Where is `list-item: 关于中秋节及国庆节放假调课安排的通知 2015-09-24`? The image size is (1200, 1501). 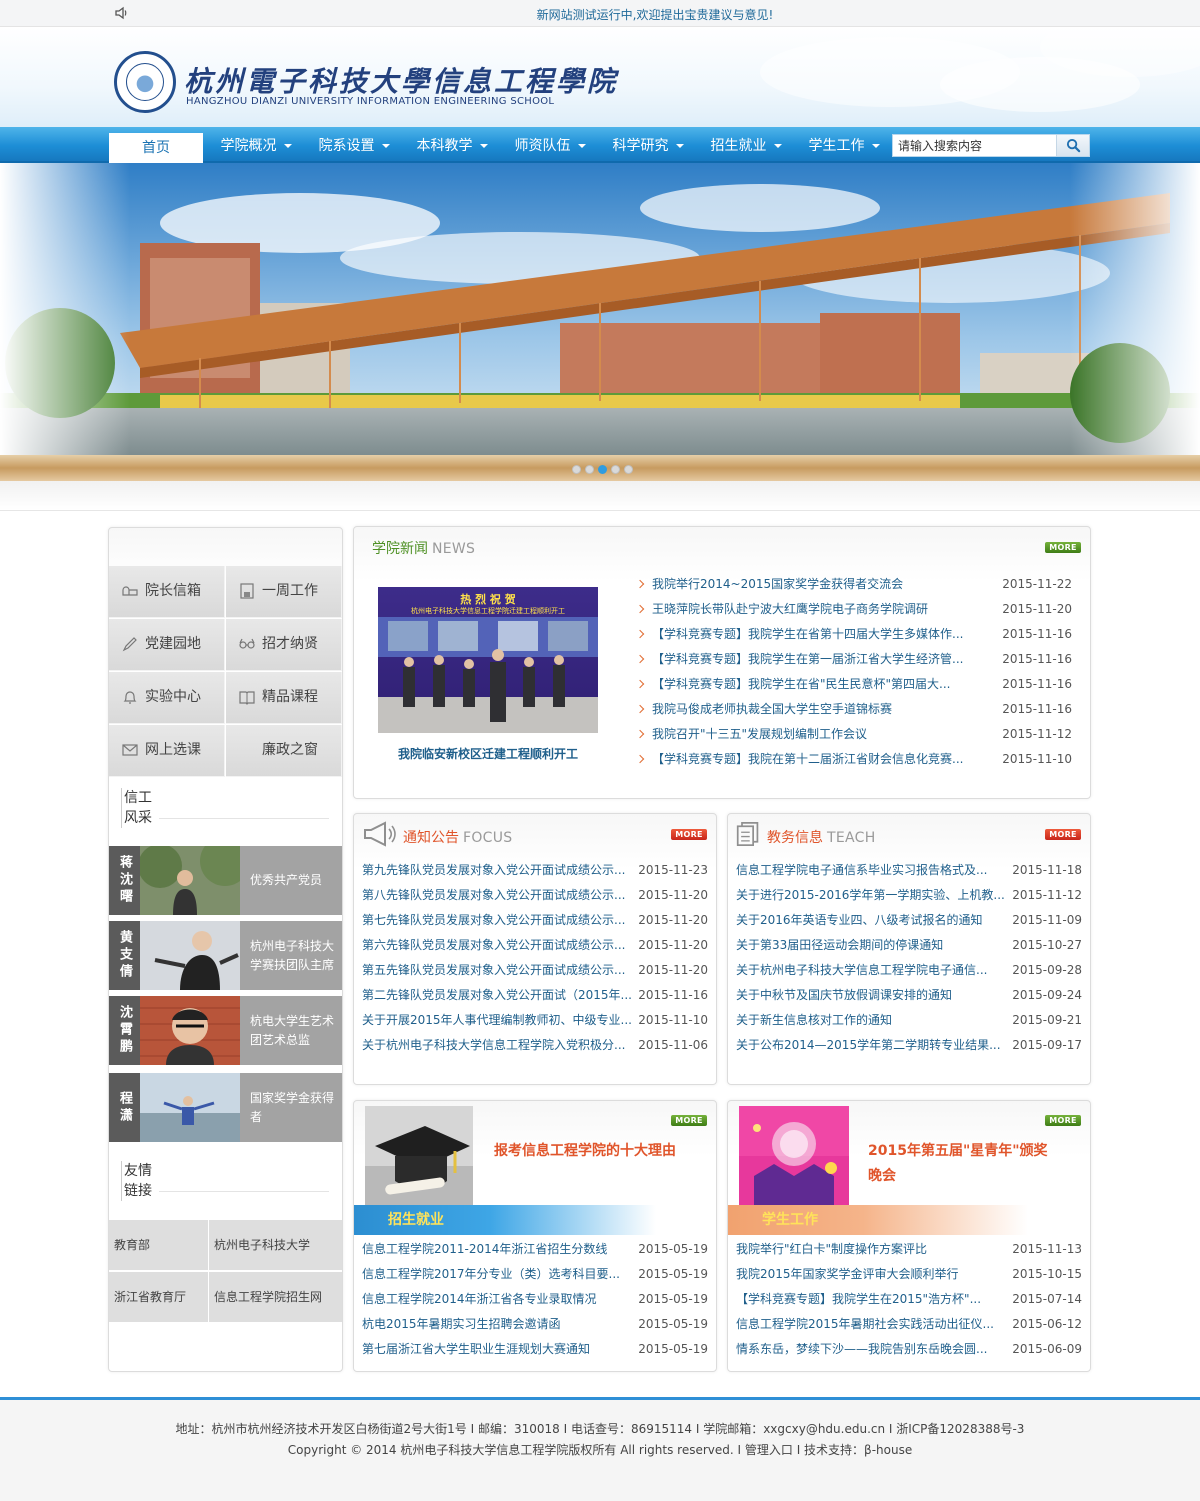 list-item: 关于中秋节及国庆节放假调课安排的通知 2015-09-24 is located at coordinates (909, 995).